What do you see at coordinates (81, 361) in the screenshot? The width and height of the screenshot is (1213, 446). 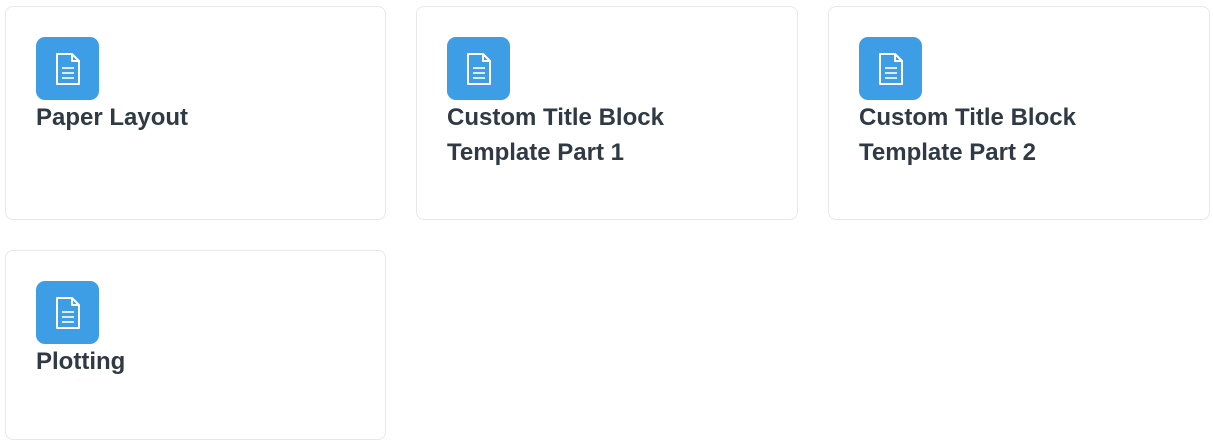 I see `card-title: Plotting` at bounding box center [81, 361].